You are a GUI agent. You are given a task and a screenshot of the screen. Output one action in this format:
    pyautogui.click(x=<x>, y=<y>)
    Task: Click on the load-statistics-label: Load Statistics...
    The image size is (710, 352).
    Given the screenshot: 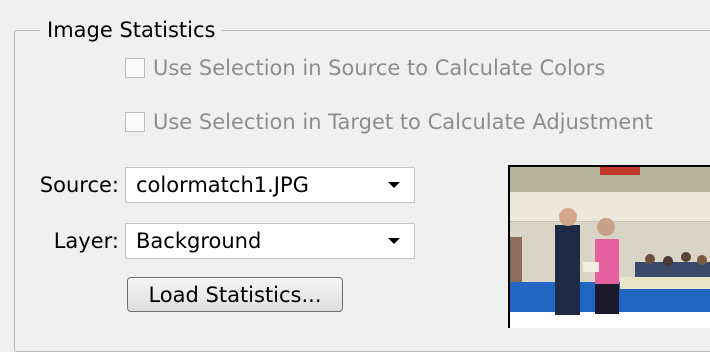 What is the action you would take?
    pyautogui.click(x=235, y=294)
    